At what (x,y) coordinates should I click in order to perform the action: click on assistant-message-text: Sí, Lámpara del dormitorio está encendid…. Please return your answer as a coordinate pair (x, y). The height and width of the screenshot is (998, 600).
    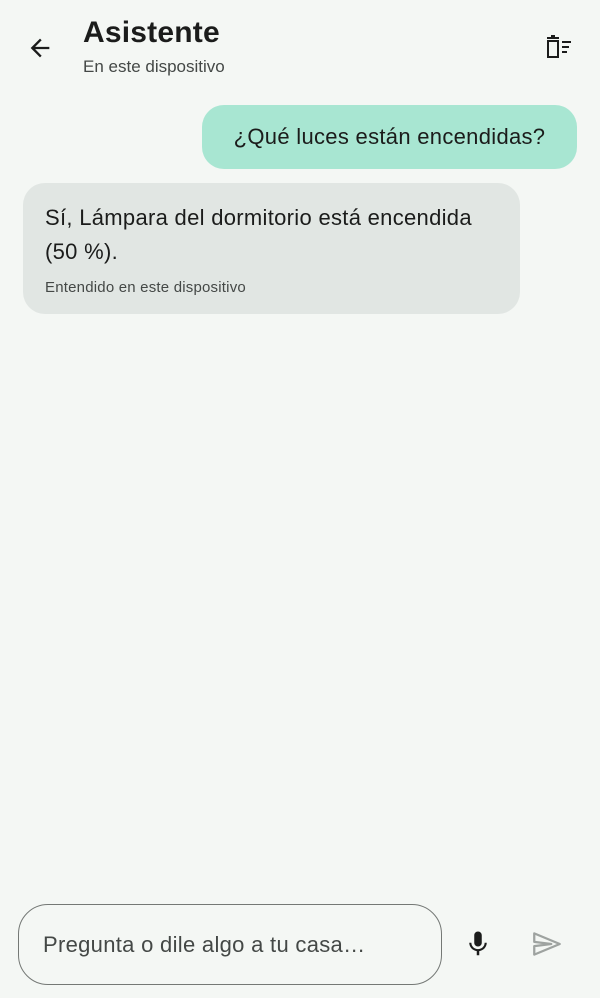
    Looking at the image, I should click on (258, 234).